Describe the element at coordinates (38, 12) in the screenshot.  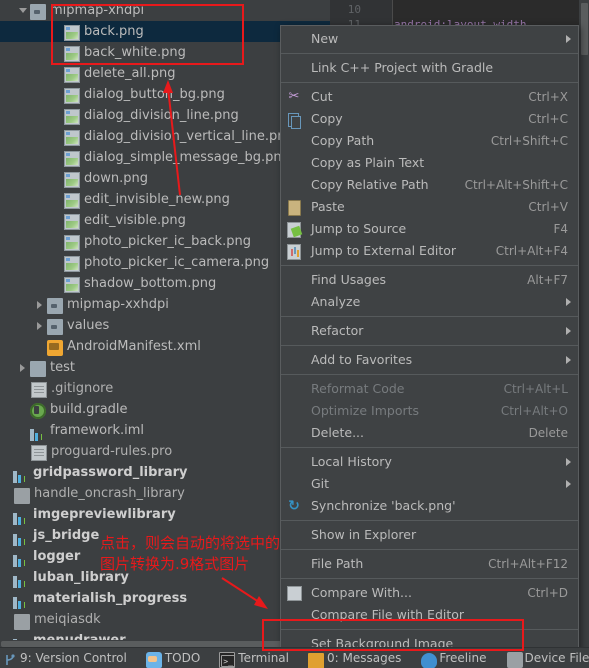
I see `folder-resource-icon` at that location.